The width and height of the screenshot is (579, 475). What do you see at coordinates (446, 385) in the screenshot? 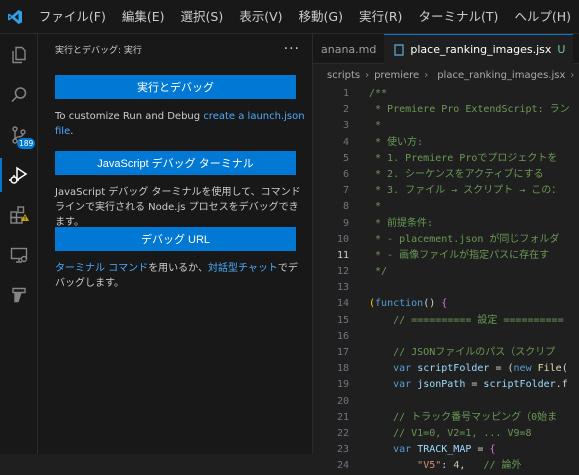
I see `code-line: 19 var jsonPath = scriptFolder.f` at bounding box center [446, 385].